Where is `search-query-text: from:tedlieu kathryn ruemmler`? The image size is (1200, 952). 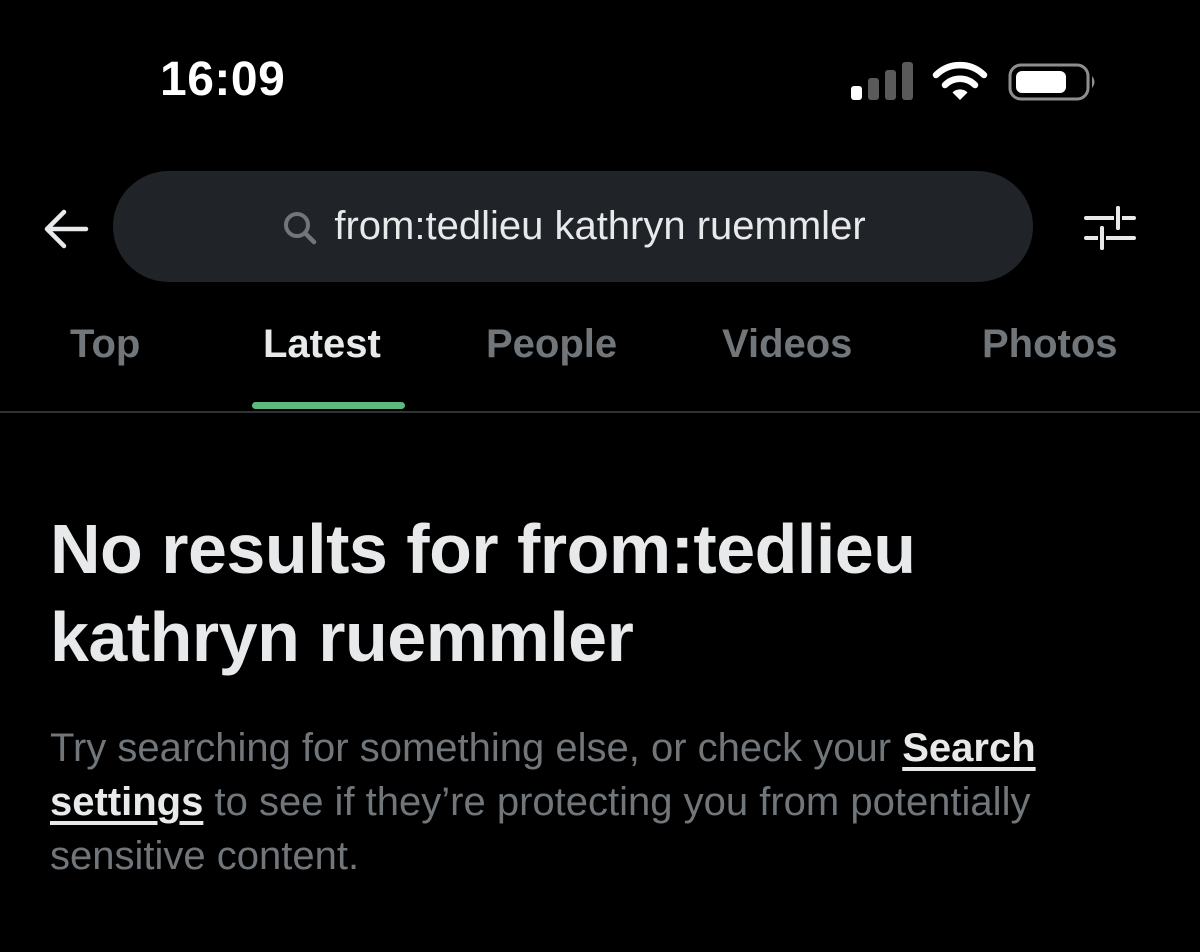
search-query-text: from:tedlieu kathryn ruemmler is located at coordinates (600, 226).